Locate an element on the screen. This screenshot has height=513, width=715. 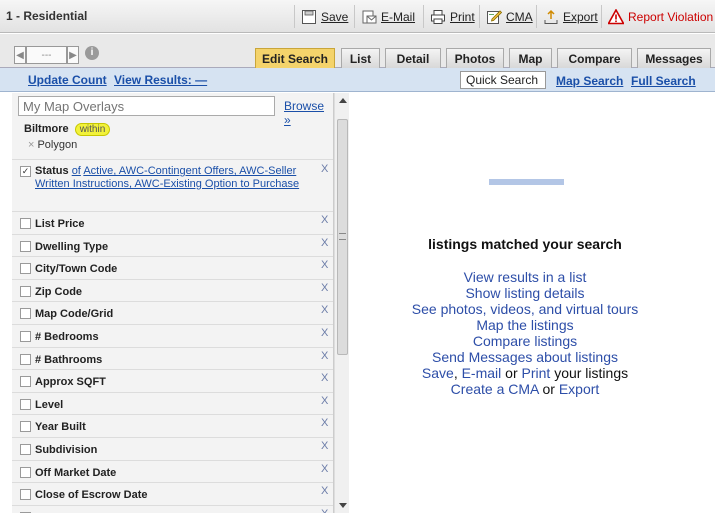
photos-link: See photos, videos, and virtual tours is located at coordinates (525, 309).